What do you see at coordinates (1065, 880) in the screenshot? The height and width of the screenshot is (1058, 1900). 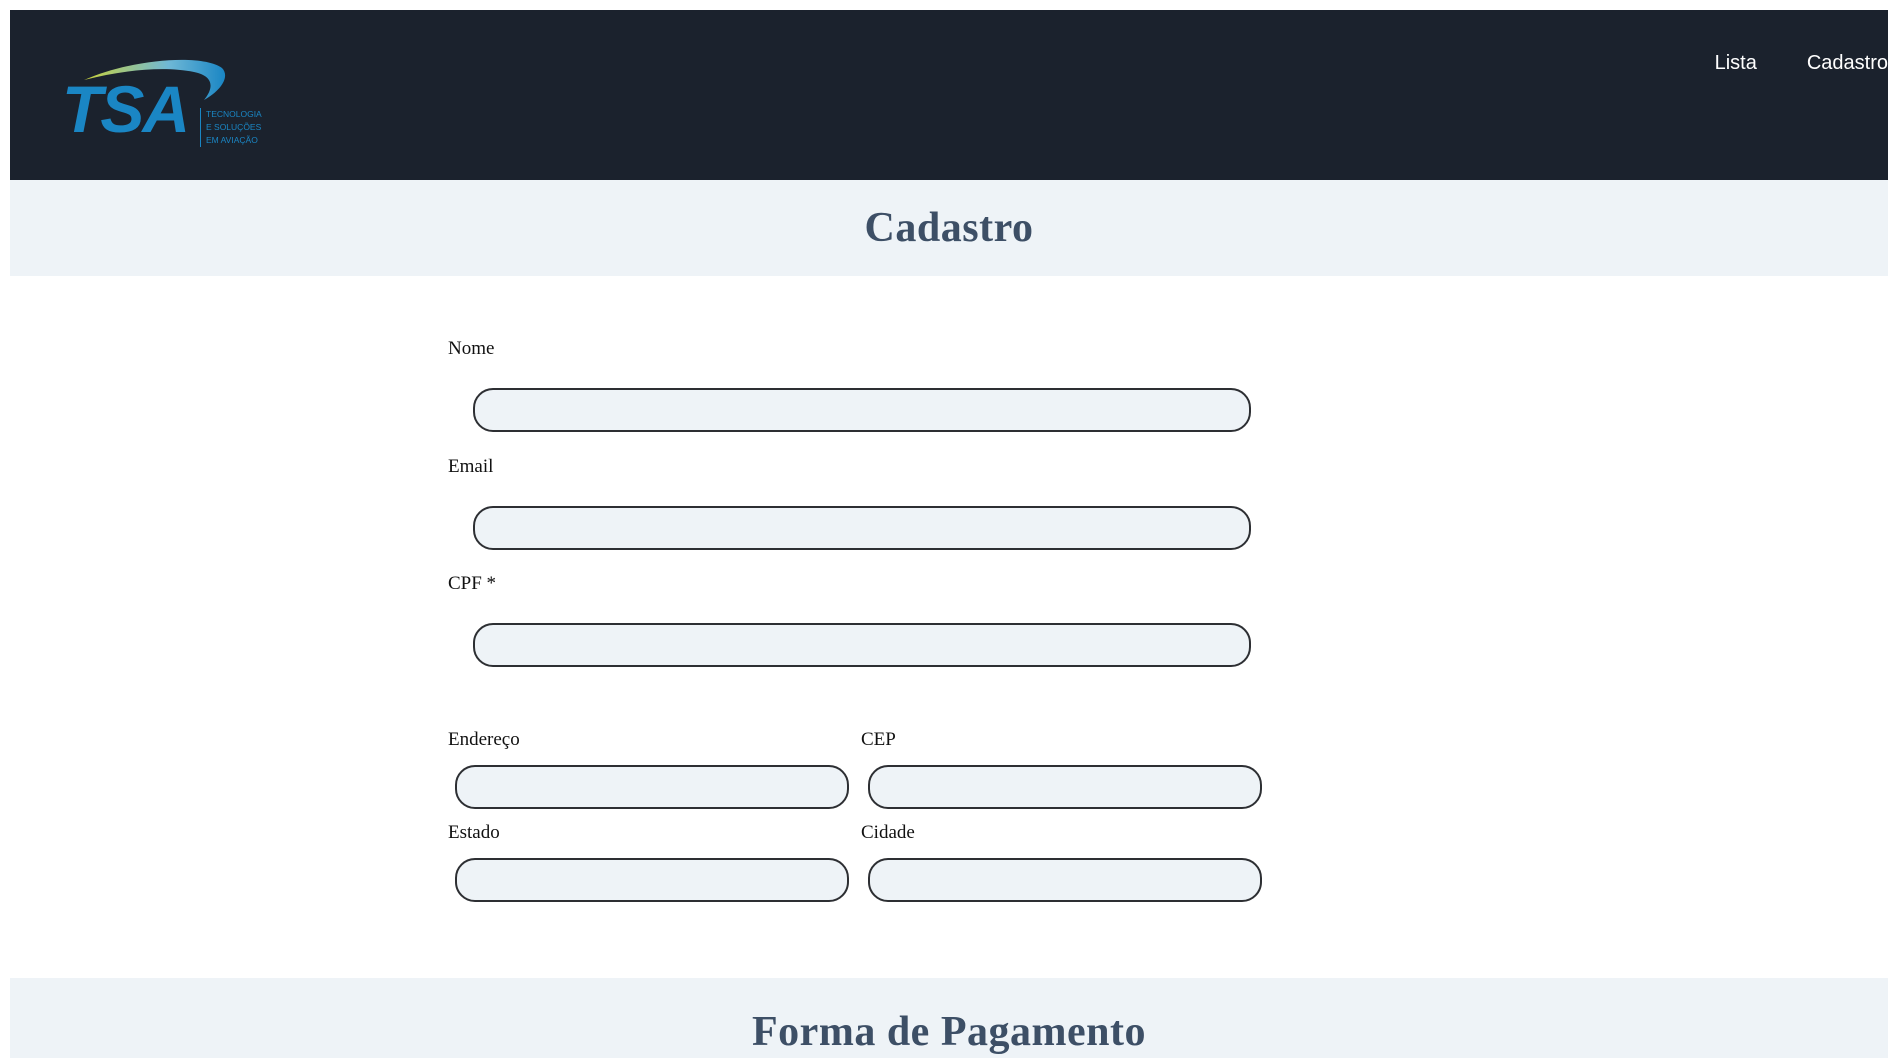 I see `cidade-input` at bounding box center [1065, 880].